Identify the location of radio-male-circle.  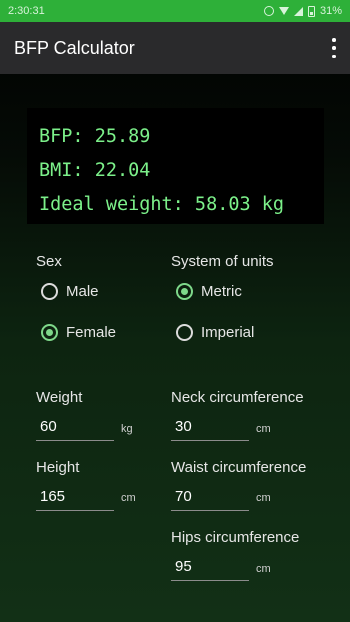
(49, 291).